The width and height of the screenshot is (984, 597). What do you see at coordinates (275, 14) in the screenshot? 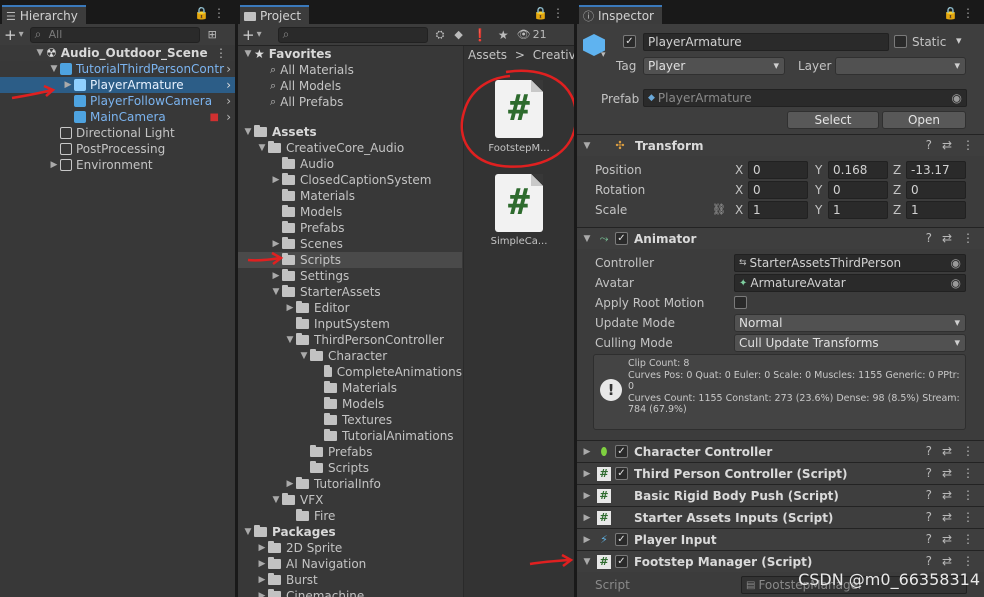
I see `project-tab: Project` at bounding box center [275, 14].